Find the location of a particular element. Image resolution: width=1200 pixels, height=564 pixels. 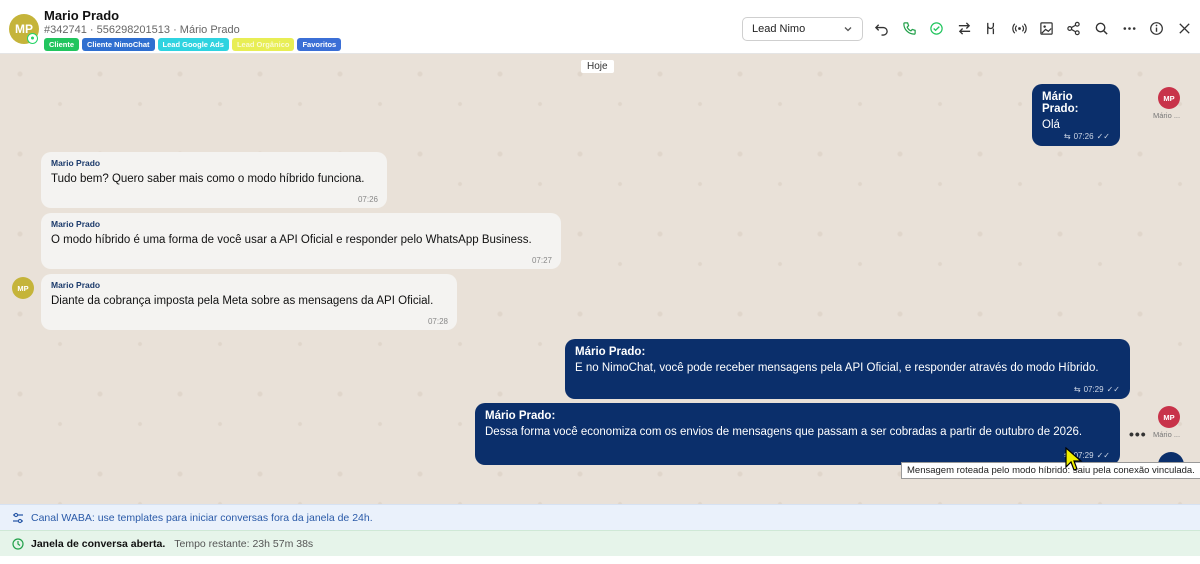

message-meta: ⇆ 07:26 ✓✓ is located at coordinates (1087, 136).